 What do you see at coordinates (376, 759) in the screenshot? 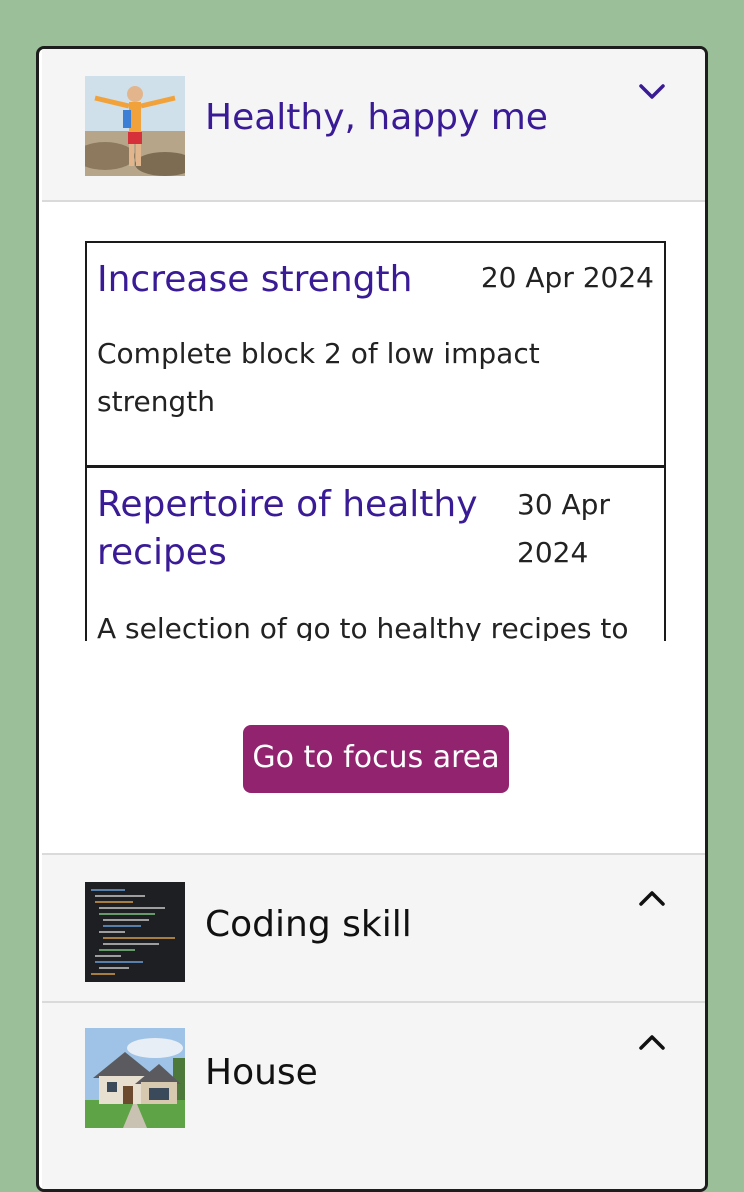
I see `go-to-focus-area-button: Go to focus area` at bounding box center [376, 759].